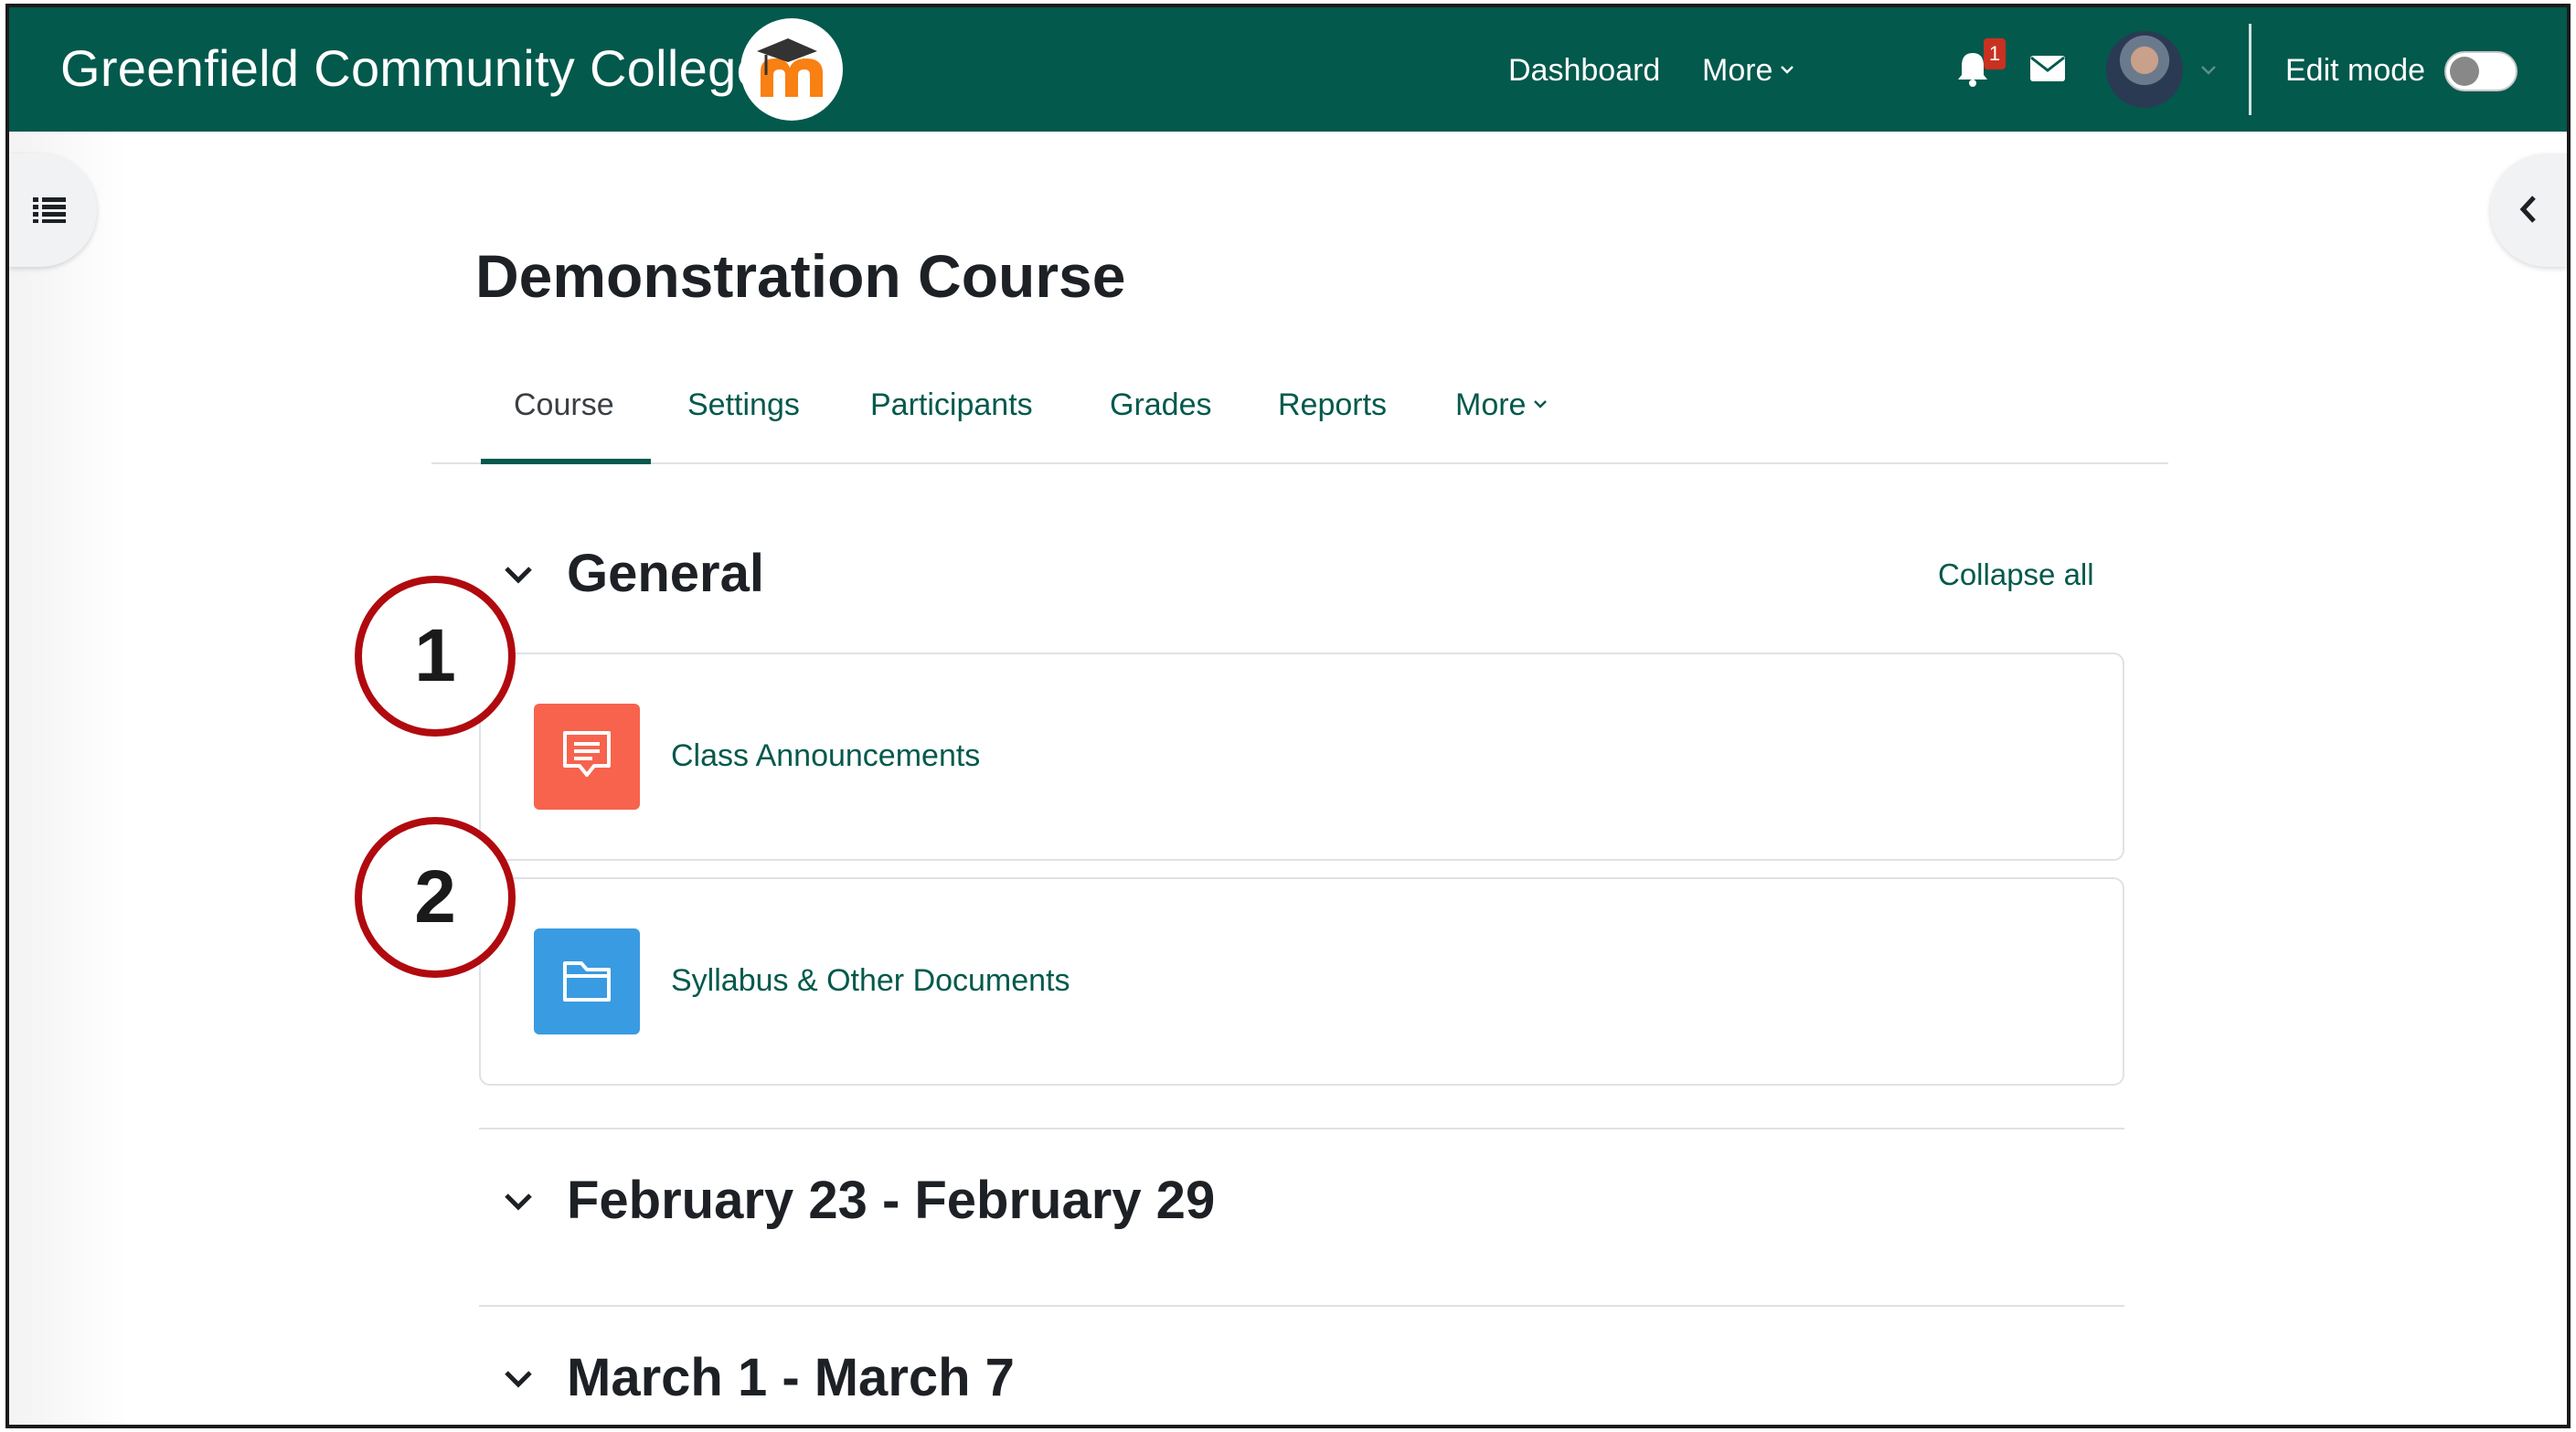 The height and width of the screenshot is (1432, 2576). What do you see at coordinates (1161, 405) in the screenshot?
I see `tab-grades: Grades` at bounding box center [1161, 405].